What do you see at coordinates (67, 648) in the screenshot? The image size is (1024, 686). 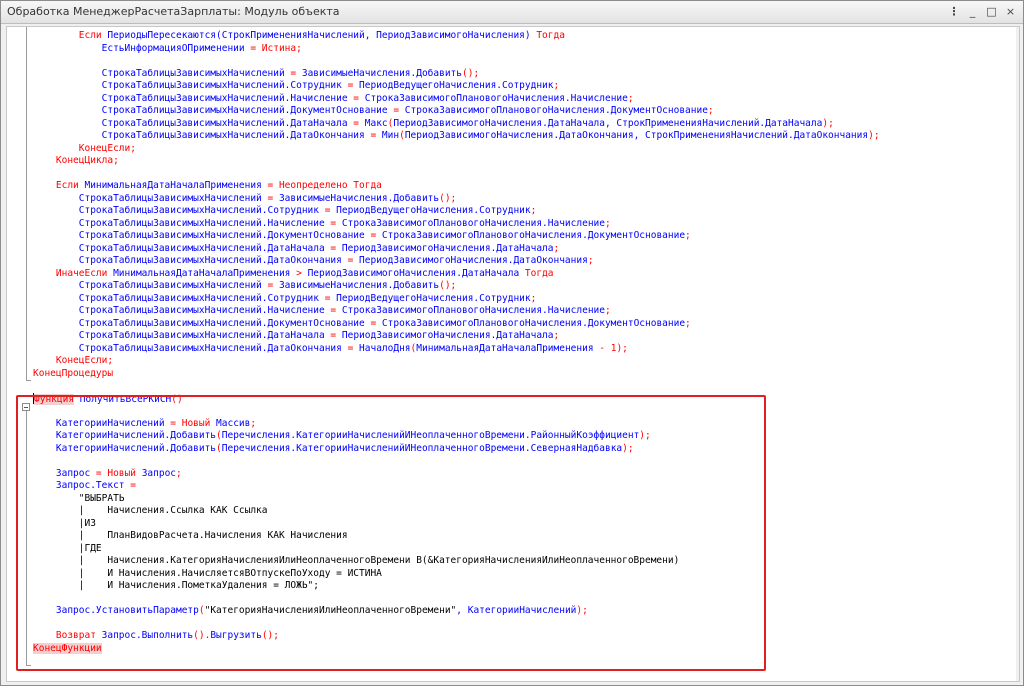 I see `code-token: КонецФункции` at bounding box center [67, 648].